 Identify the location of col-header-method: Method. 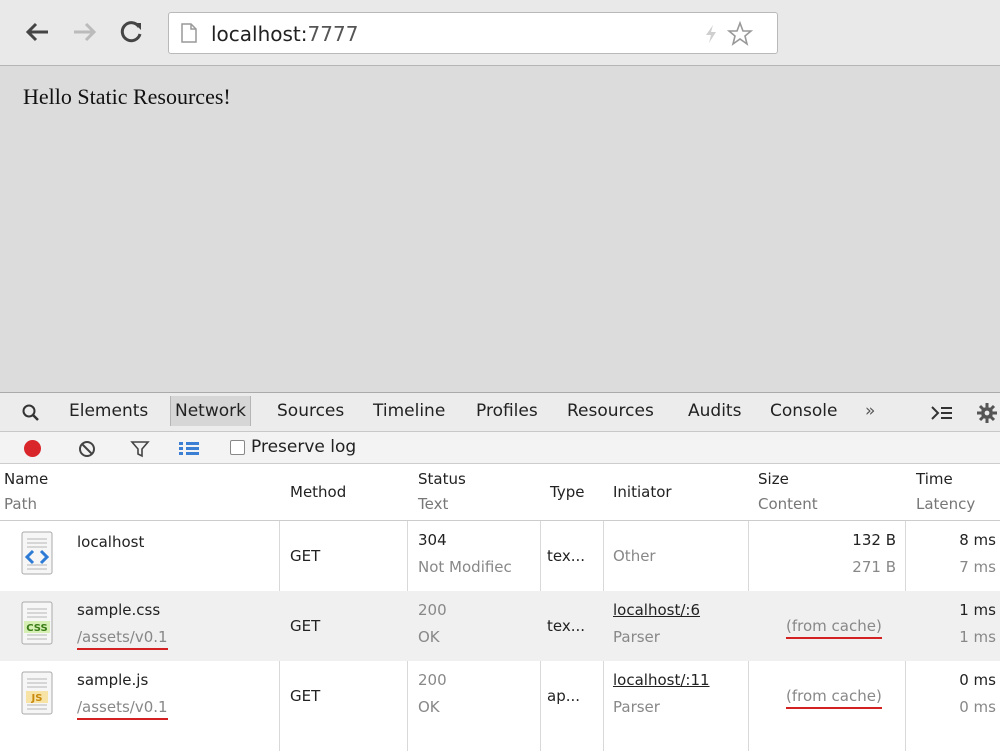
(318, 492).